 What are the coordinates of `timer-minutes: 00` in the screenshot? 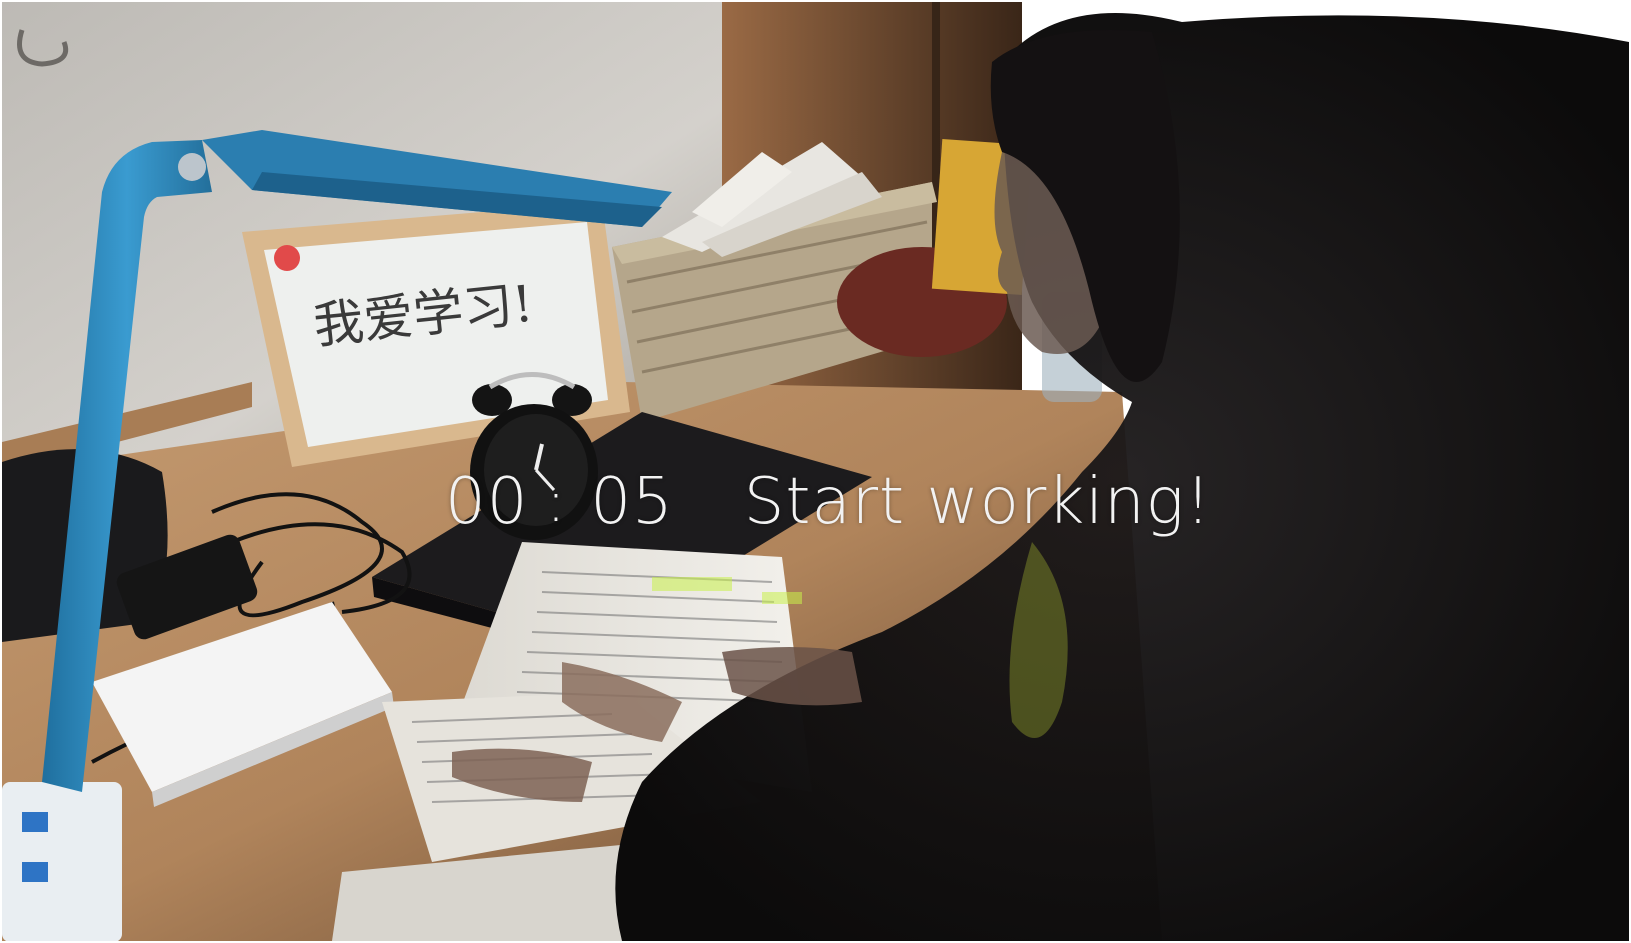 It's located at (487, 502).